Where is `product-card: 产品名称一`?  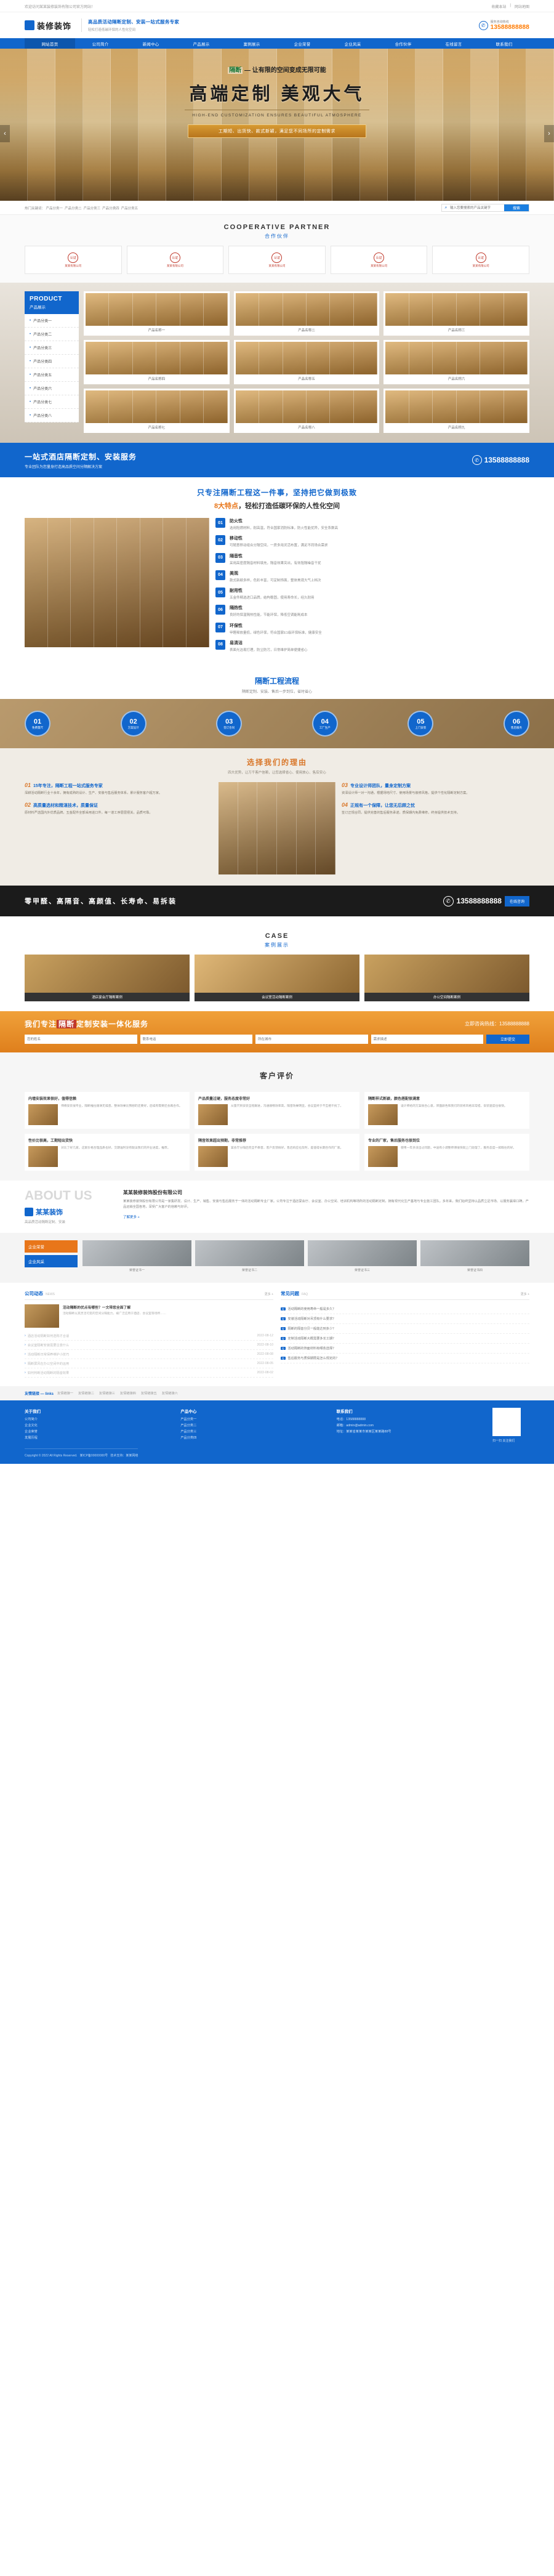 product-card: 产品名称一 is located at coordinates (157, 313).